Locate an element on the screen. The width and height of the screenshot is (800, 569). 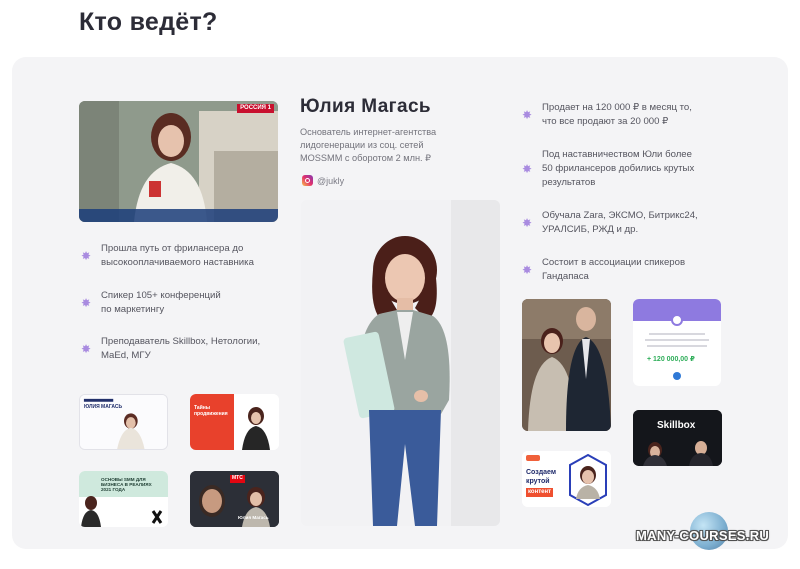
content-line-2: крутой is located at coordinates (538, 481).